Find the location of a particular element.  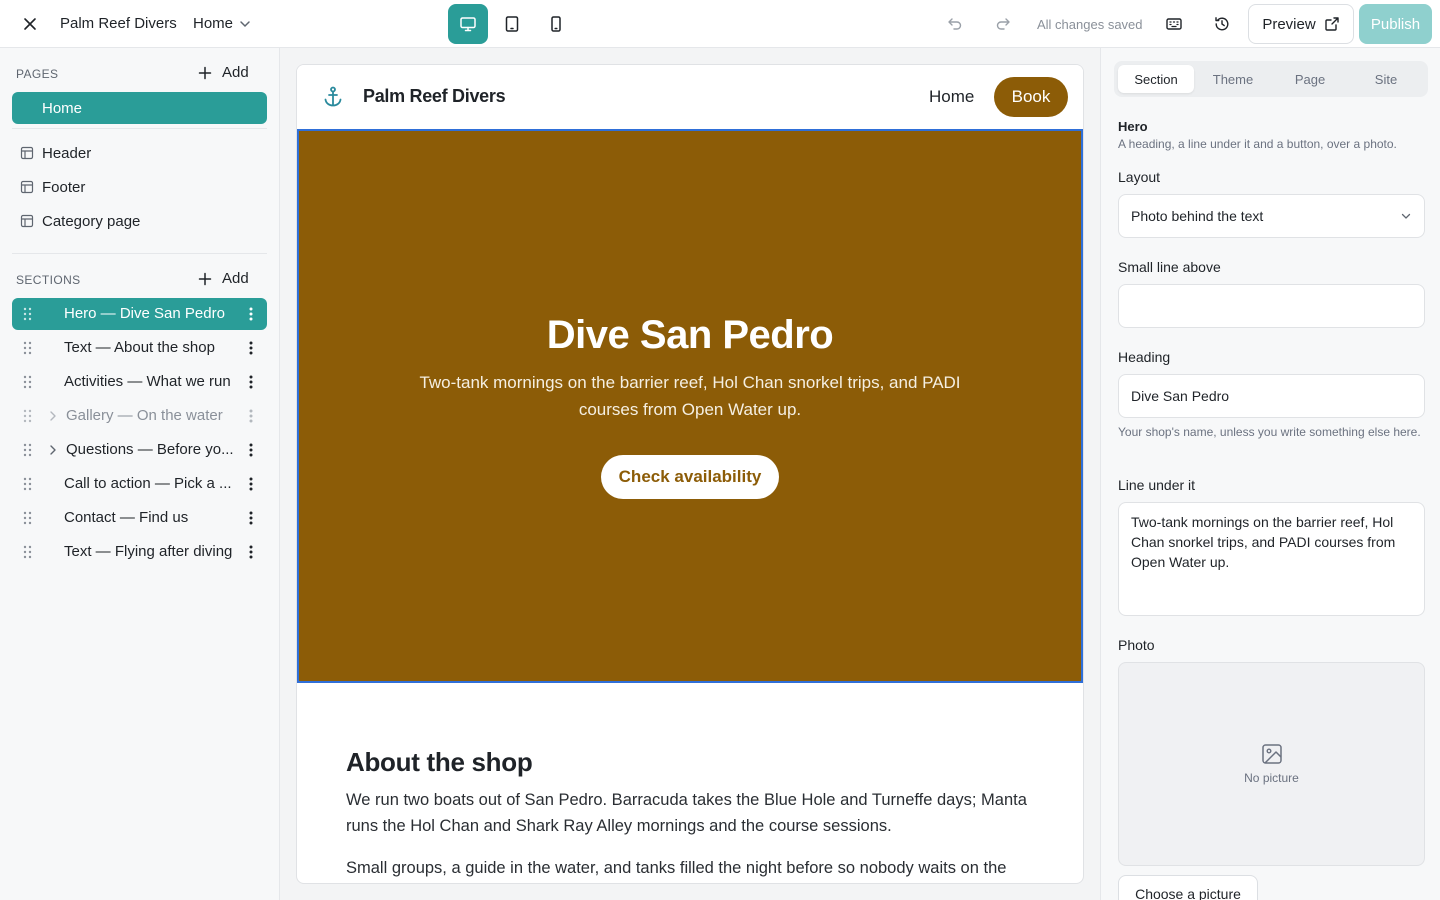

undo-button is located at coordinates (955, 24).